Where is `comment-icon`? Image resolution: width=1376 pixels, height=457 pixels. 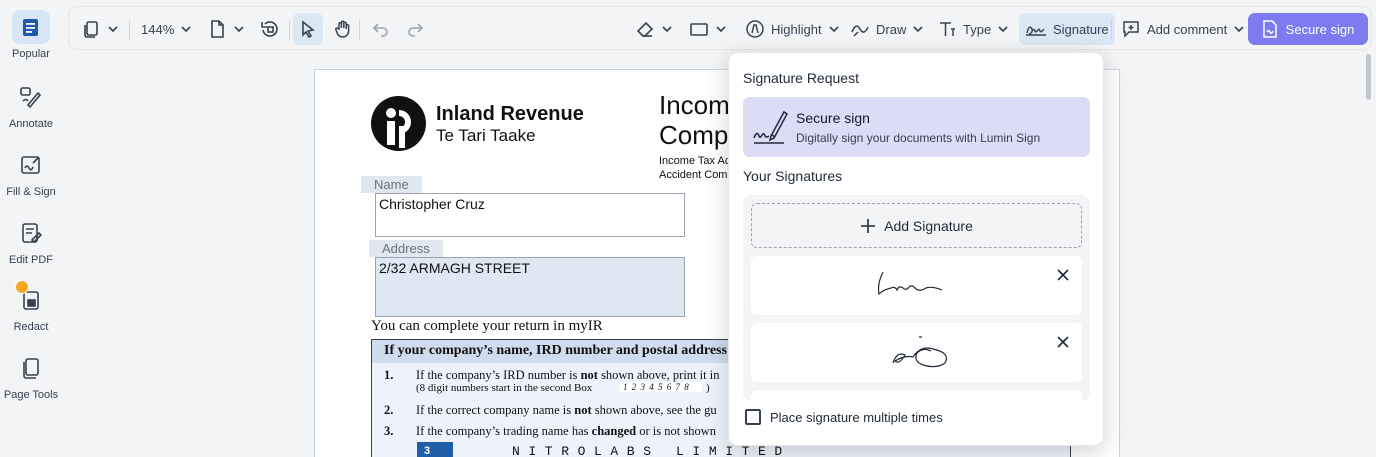
comment-icon is located at coordinates (1131, 29).